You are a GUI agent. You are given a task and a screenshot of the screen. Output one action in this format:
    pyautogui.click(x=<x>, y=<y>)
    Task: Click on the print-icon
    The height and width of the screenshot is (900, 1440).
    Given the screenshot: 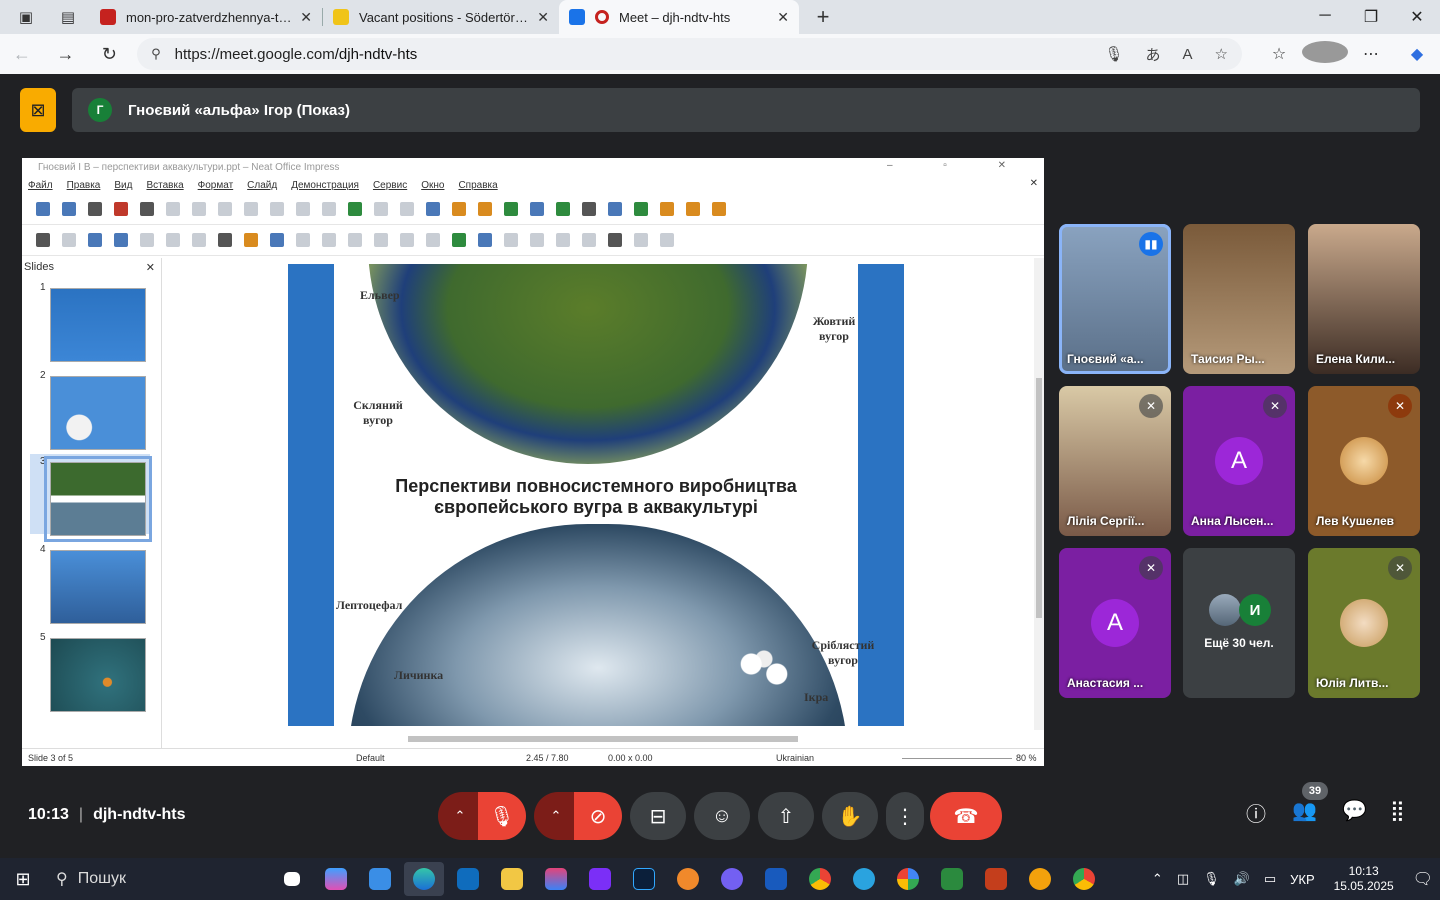 What is the action you would take?
    pyautogui.click(x=147, y=209)
    